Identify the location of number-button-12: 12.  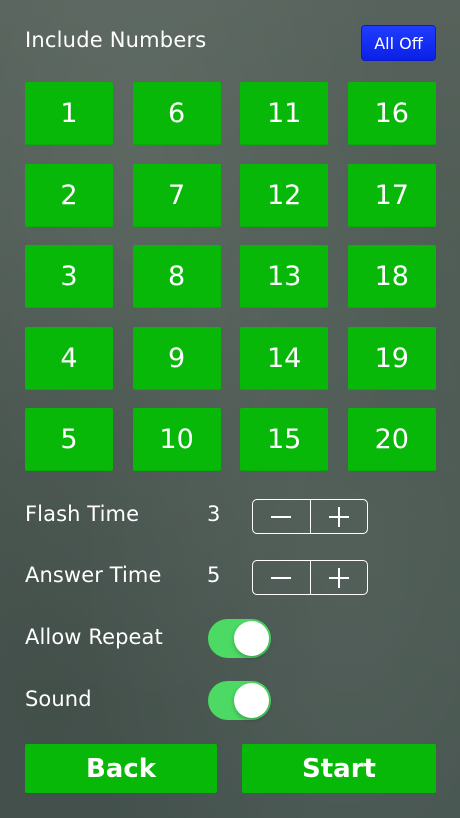
(284, 195).